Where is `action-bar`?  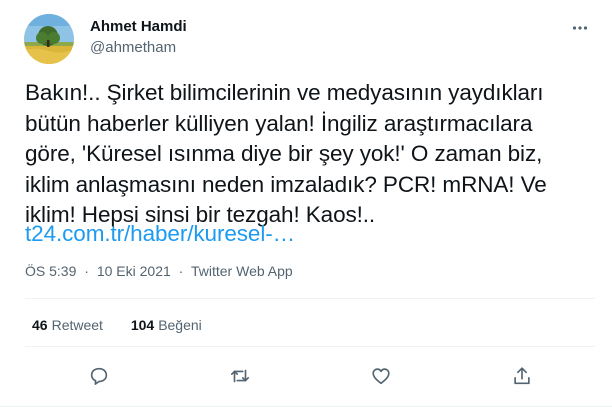
action-bar is located at coordinates (310, 376).